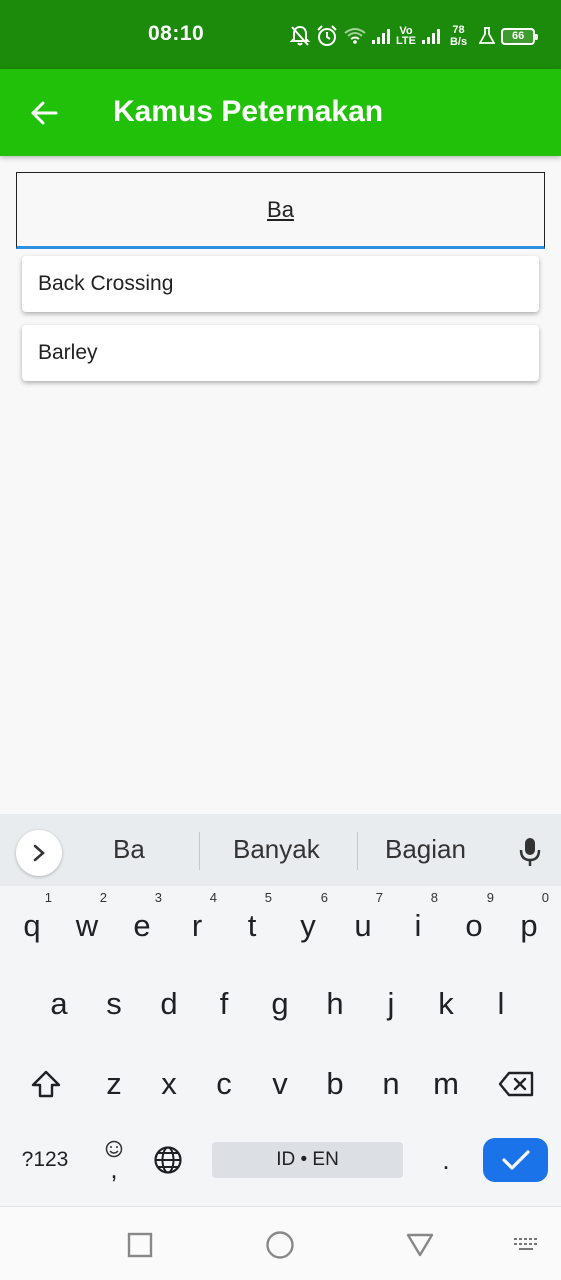 The height and width of the screenshot is (1280, 561). Describe the element at coordinates (520, 36) in the screenshot. I see `battery-indicator: 66` at that location.